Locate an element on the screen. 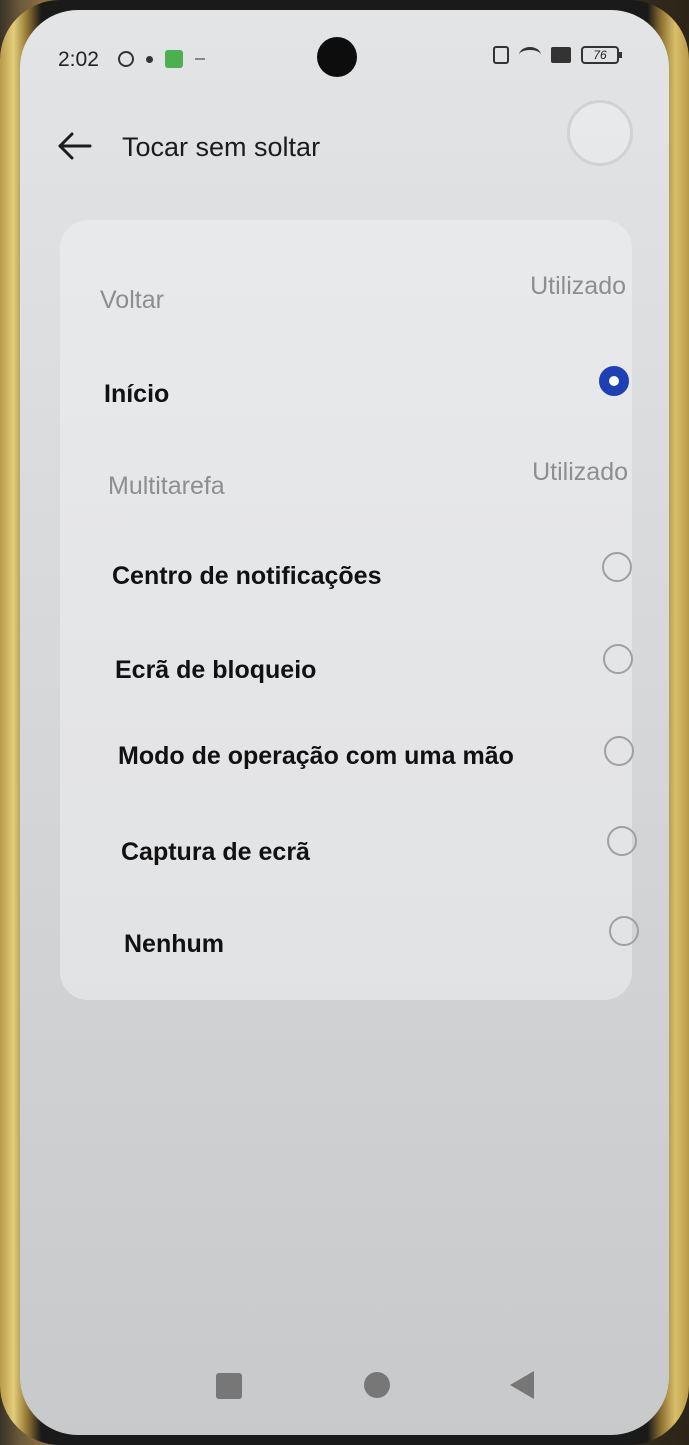  status-time: 2:02 is located at coordinates (78, 59).